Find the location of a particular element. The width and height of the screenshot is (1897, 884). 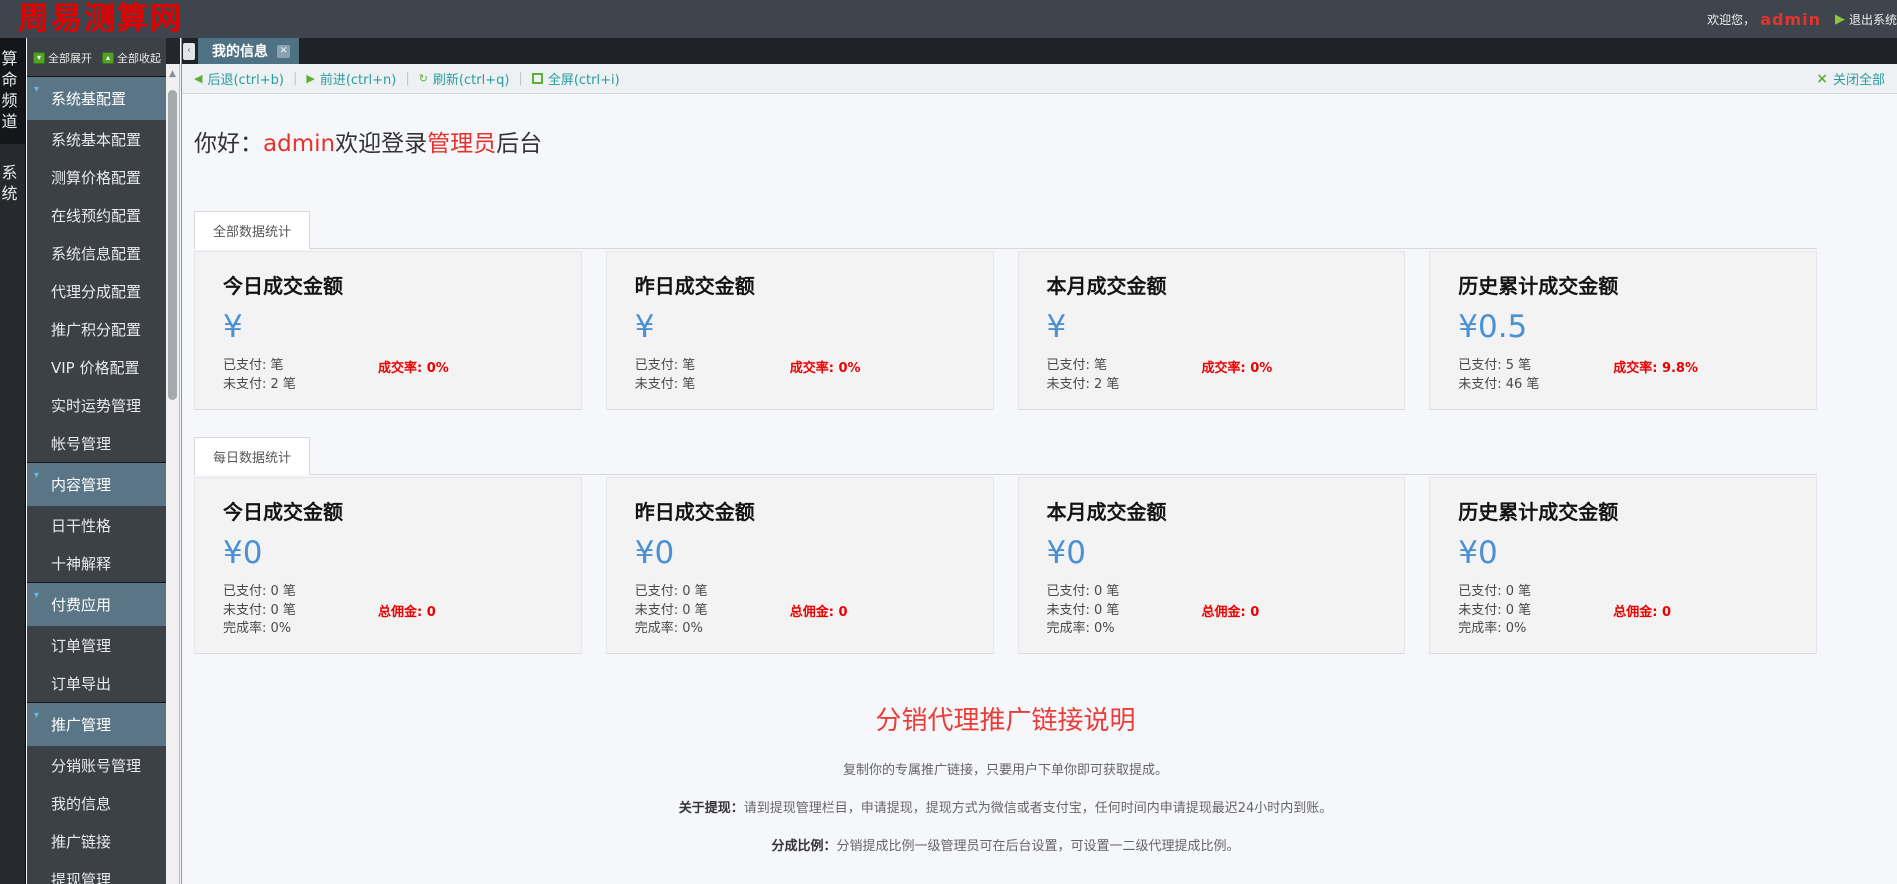

card-highlight: 成交率: 9.8% is located at coordinates (1655, 368).